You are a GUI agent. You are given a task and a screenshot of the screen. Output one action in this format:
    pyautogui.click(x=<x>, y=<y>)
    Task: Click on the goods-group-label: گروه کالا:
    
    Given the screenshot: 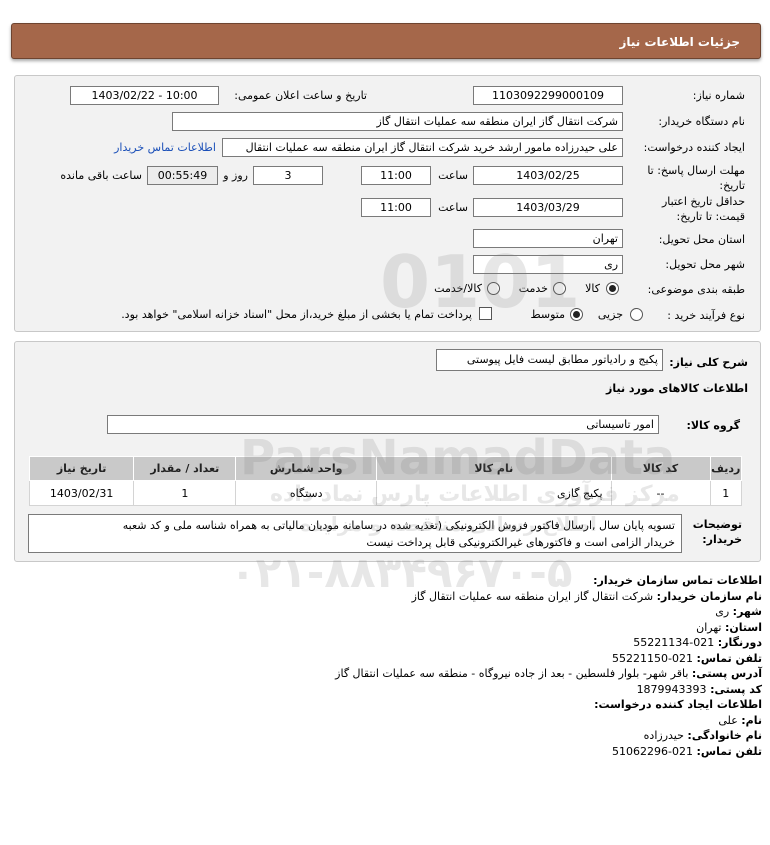 What is the action you would take?
    pyautogui.click(x=713, y=425)
    